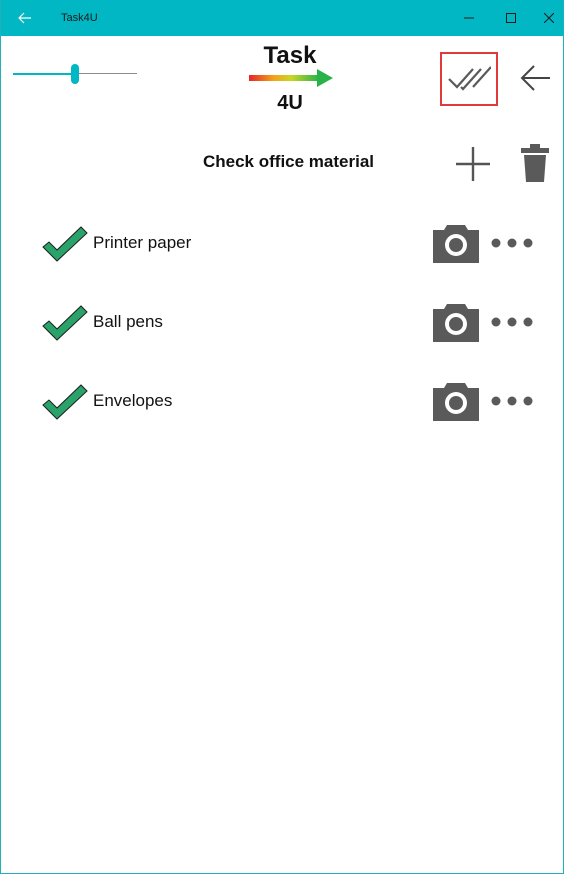 This screenshot has height=875, width=564. Describe the element at coordinates (282, 402) in the screenshot. I see `list-item: Envelopes` at that location.